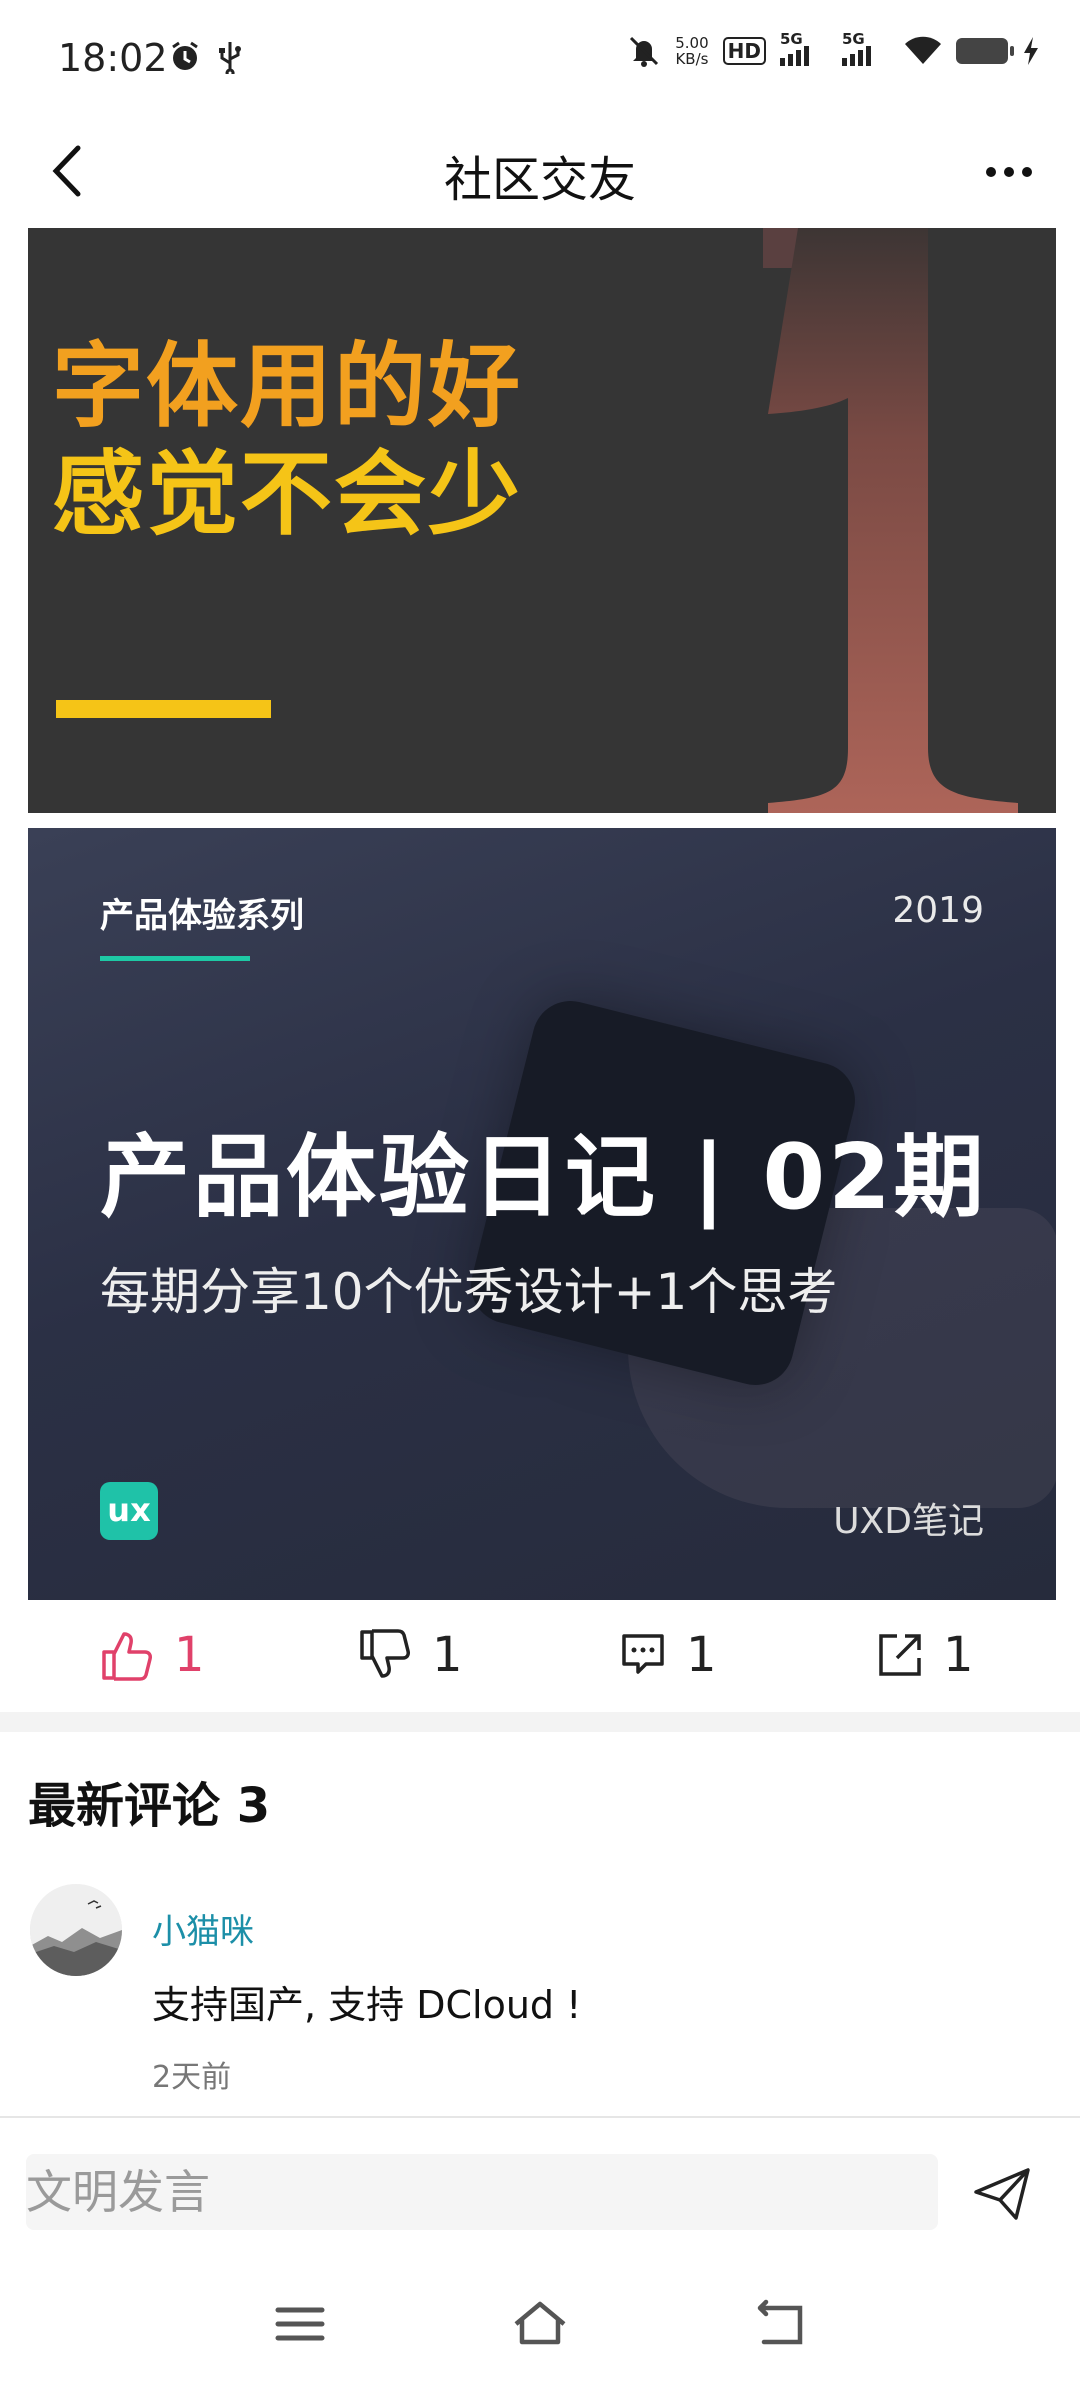 Image resolution: width=1080 pixels, height=2388 pixels. I want to click on system-back-button, so click(780, 2324).